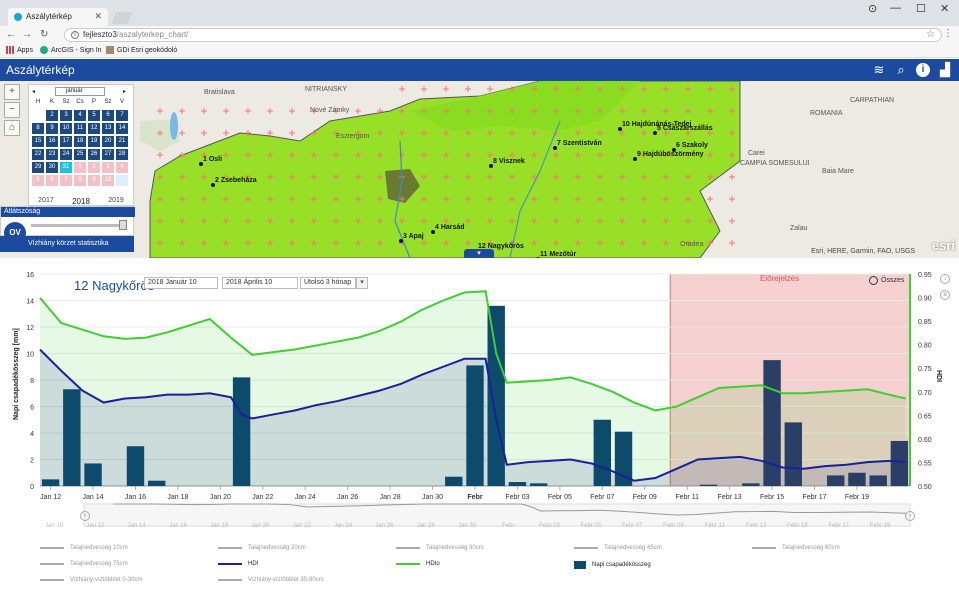  I want to click on legend-item: Talajnedvesség 20cm, so click(262, 548).